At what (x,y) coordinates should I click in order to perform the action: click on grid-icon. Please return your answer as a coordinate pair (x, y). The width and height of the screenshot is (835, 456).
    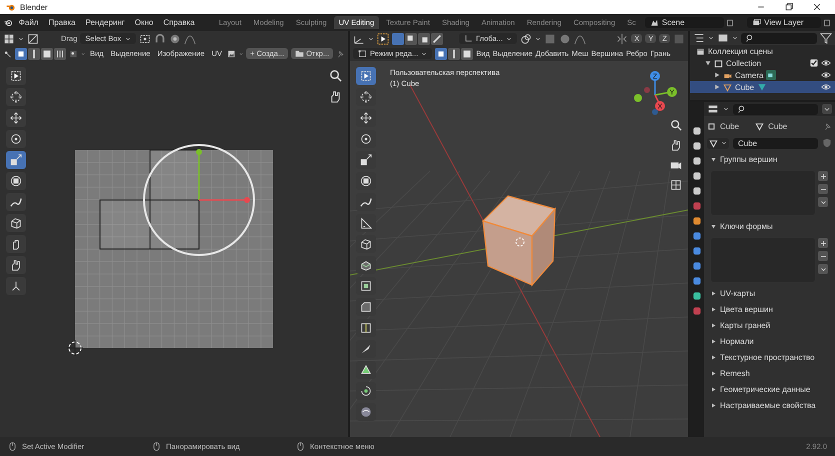
    Looking at the image, I should click on (676, 185).